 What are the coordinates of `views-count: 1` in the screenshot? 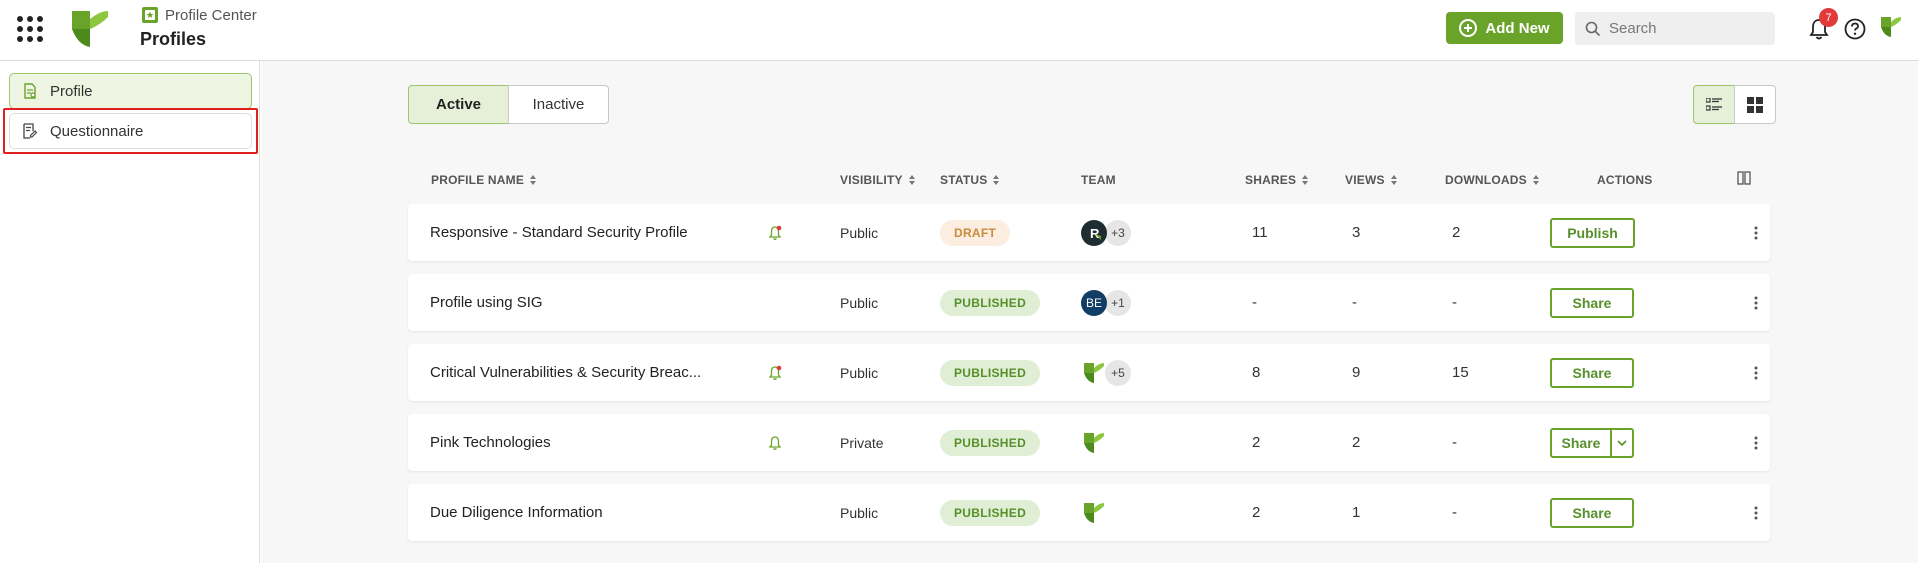 It's located at (1356, 512).